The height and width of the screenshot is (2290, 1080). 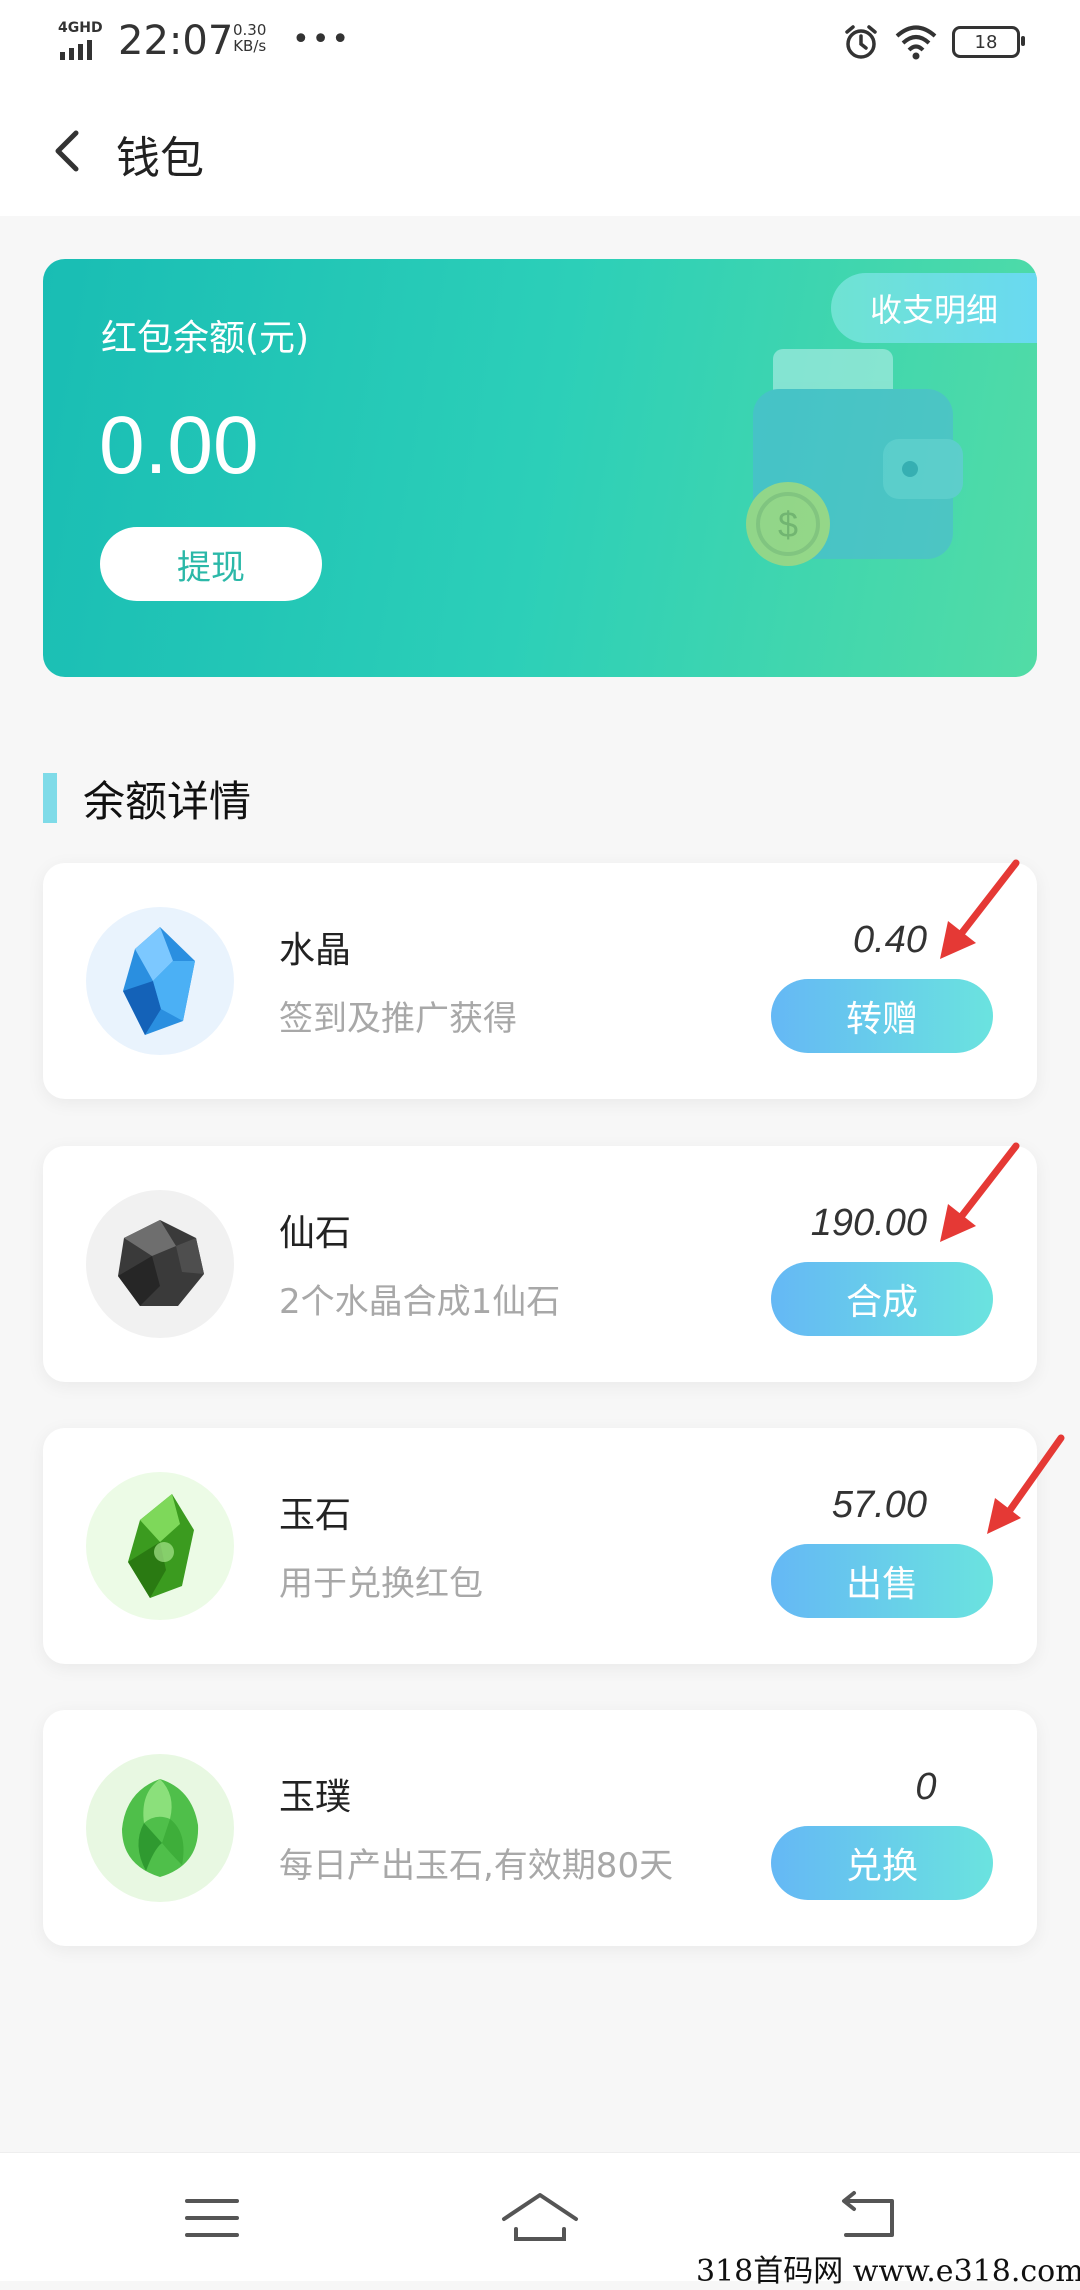 I want to click on crystal-icon, so click(x=160, y=981).